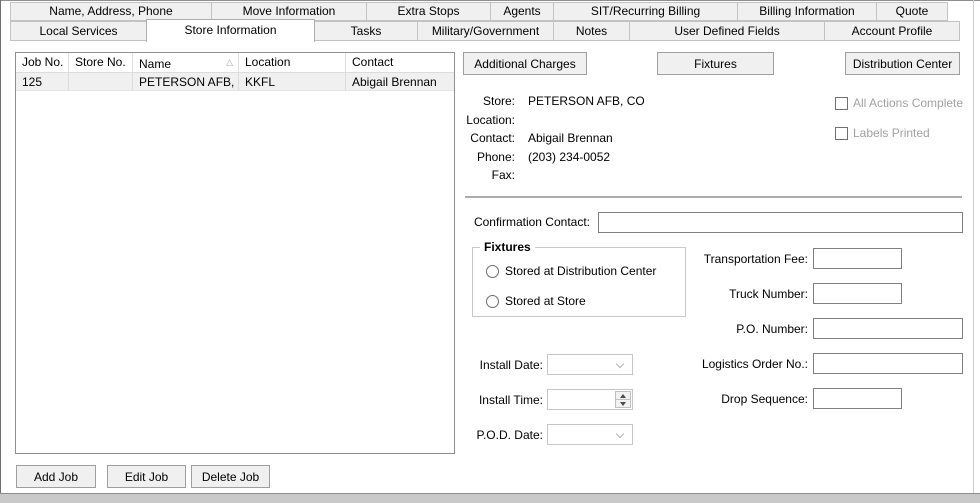  Describe the element at coordinates (511, 365) in the screenshot. I see `install-date-label: Install Date:` at that location.